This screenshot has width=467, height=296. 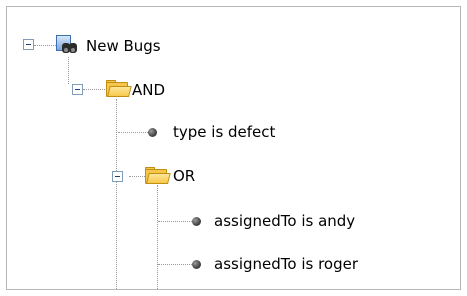 I want to click on binoculars-query-icon, so click(x=66, y=45).